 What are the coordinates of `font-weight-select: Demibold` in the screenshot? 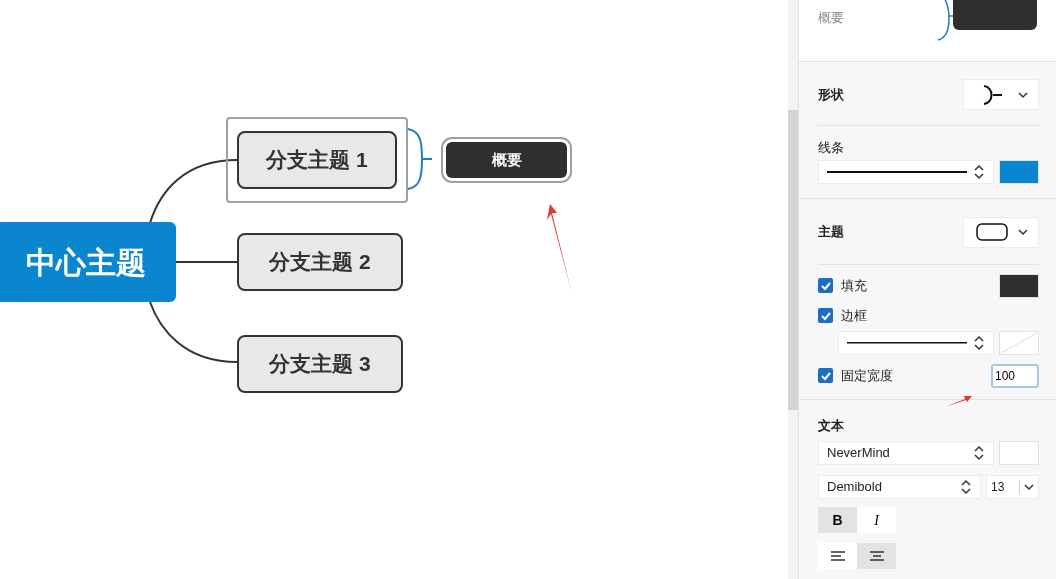 It's located at (899, 487).